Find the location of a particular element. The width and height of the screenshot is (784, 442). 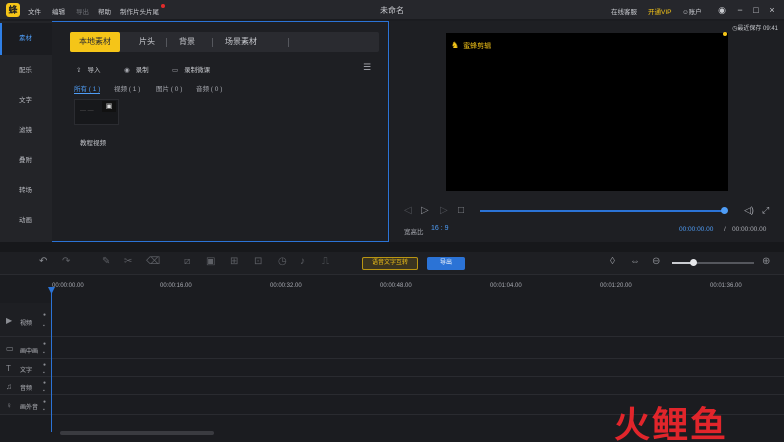

fullscreen-icon: ⤢ is located at coordinates (765, 210).